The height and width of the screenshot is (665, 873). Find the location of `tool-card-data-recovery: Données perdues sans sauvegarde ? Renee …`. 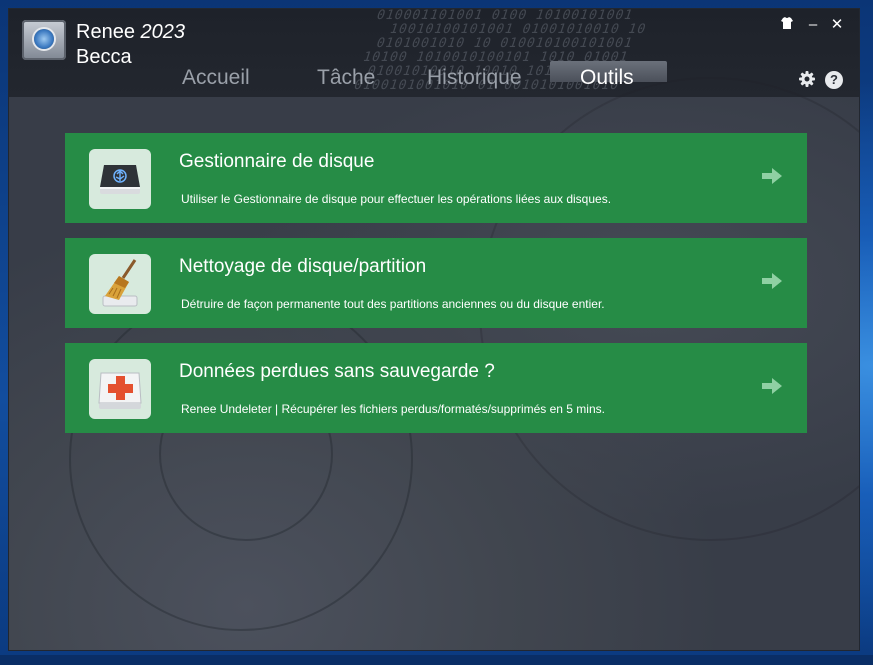

tool-card-data-recovery: Données perdues sans sauvegarde ? Renee … is located at coordinates (436, 388).